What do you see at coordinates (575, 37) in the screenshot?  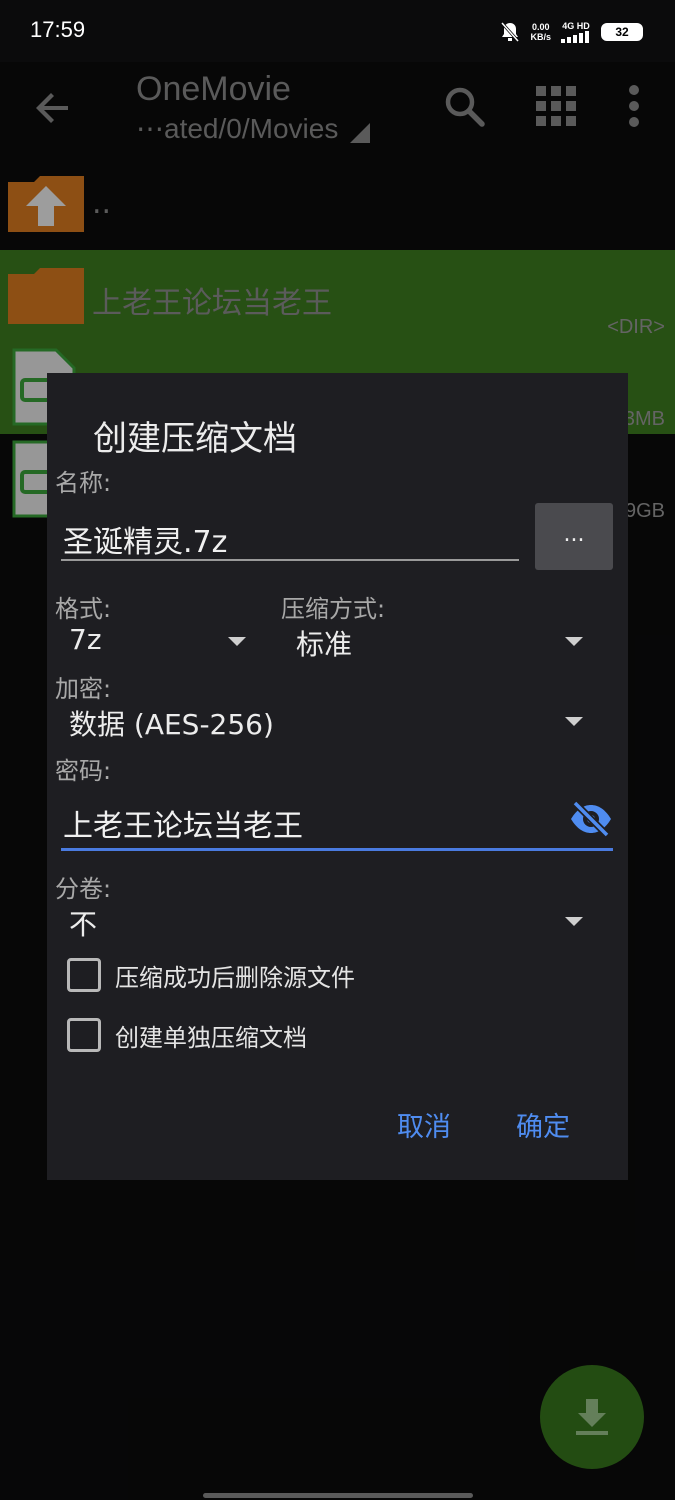 I see `signal-bars-icon` at bounding box center [575, 37].